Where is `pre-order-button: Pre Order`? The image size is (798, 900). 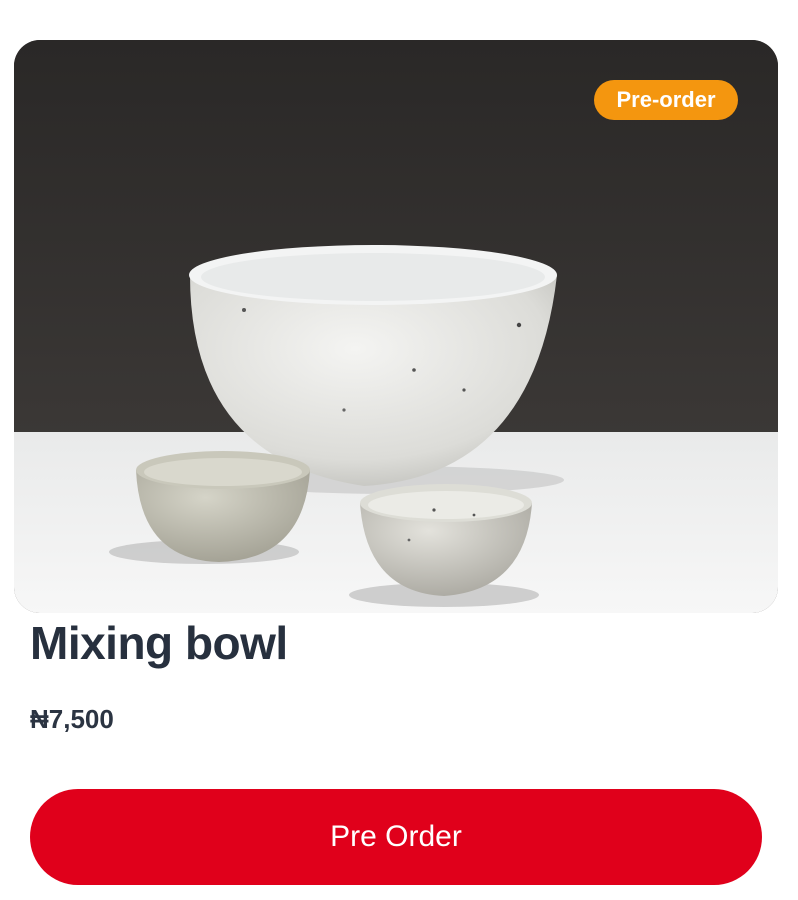
pre-order-button: Pre Order is located at coordinates (396, 837).